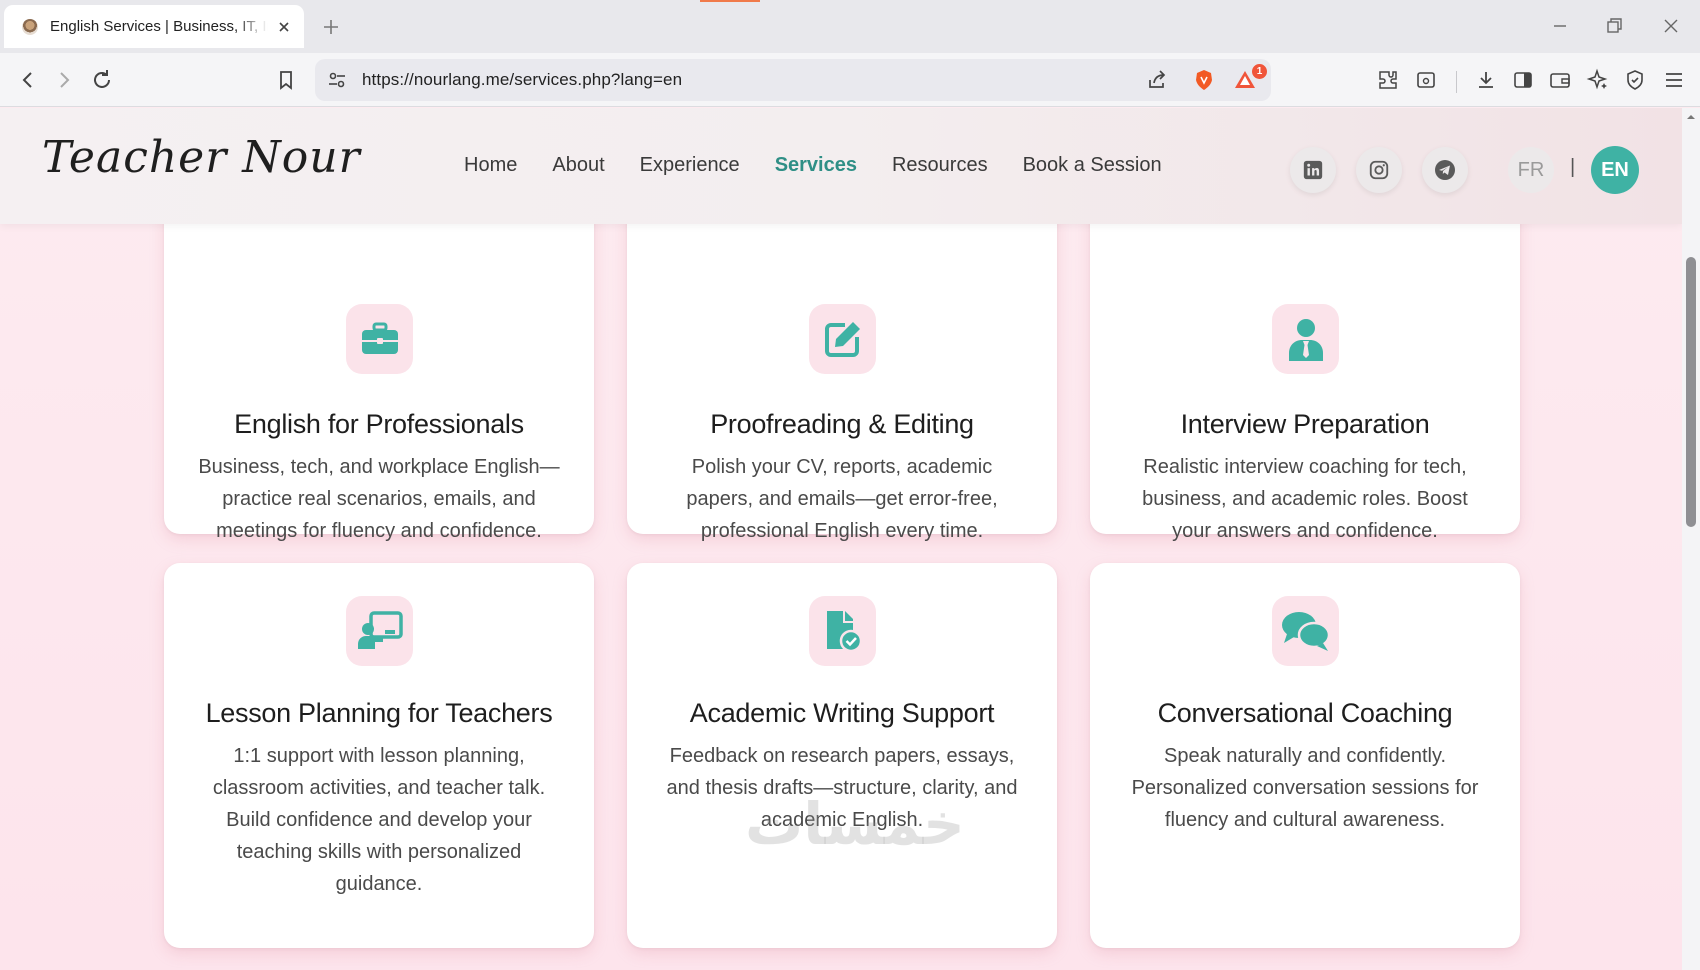 Image resolution: width=1700 pixels, height=970 pixels. Describe the element at coordinates (1674, 80) in the screenshot. I see `menu-icon` at that location.